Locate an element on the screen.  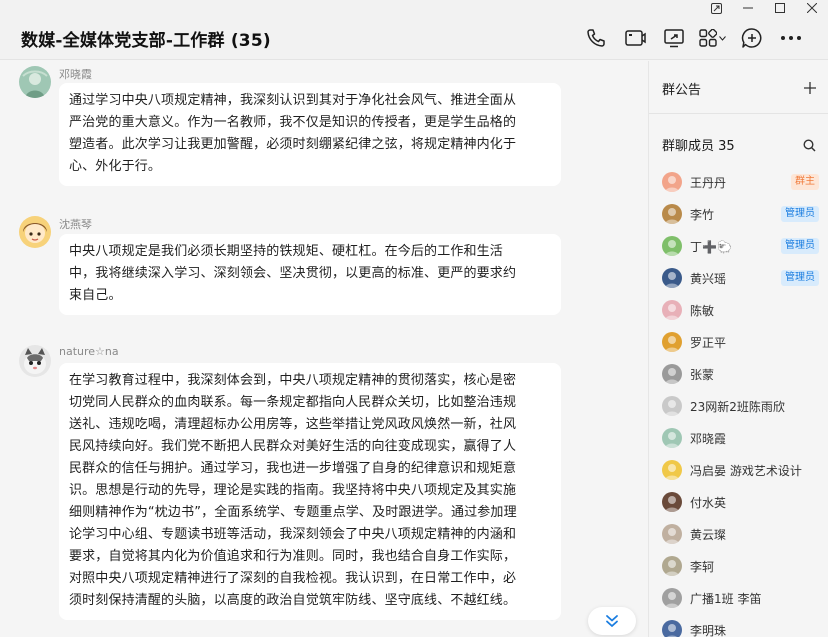
message-line: 中央八项规定是我们必须长期坚持的铁规矩、硬杠杠。在今后的工作和生活 is located at coordinates (286, 251).